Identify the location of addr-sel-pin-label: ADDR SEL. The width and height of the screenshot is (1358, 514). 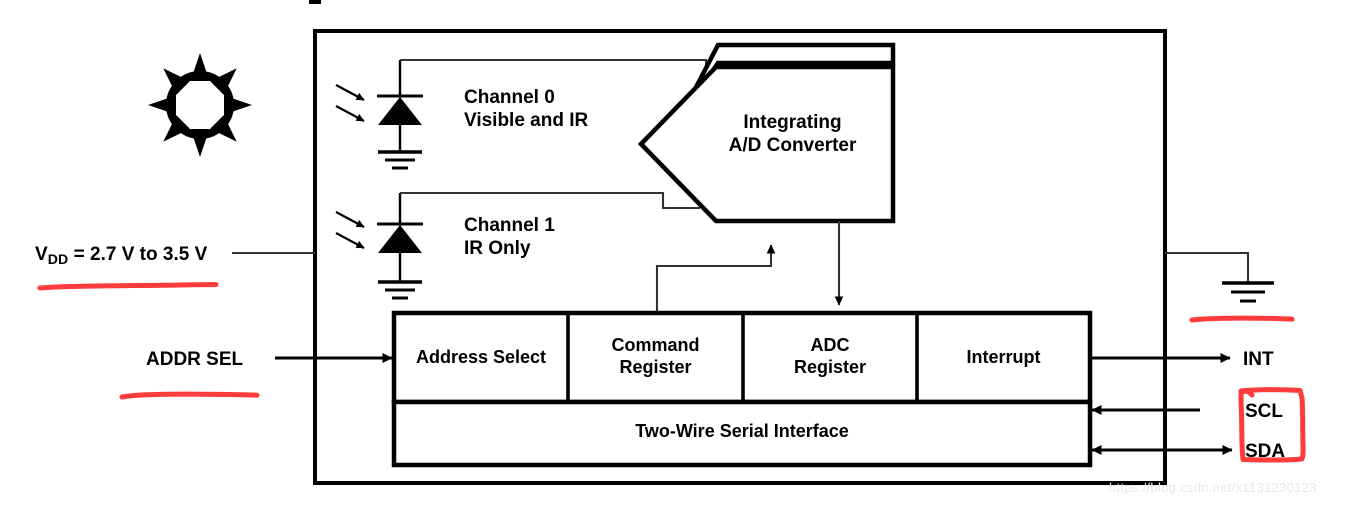
(194, 359).